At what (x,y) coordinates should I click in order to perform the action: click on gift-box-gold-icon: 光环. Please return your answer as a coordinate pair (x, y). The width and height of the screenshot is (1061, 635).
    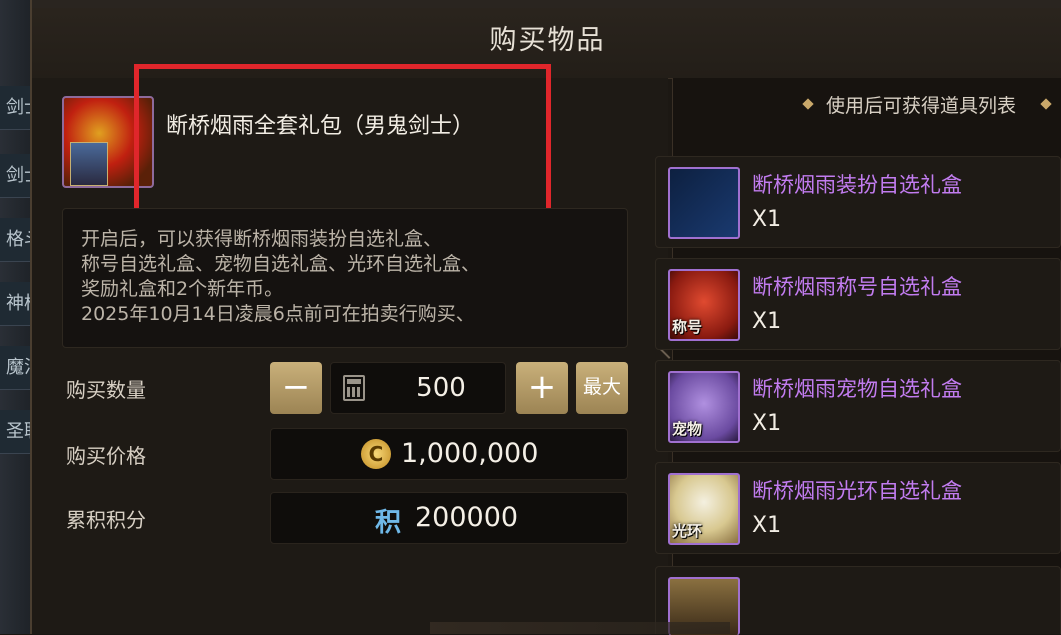
    Looking at the image, I should click on (704, 509).